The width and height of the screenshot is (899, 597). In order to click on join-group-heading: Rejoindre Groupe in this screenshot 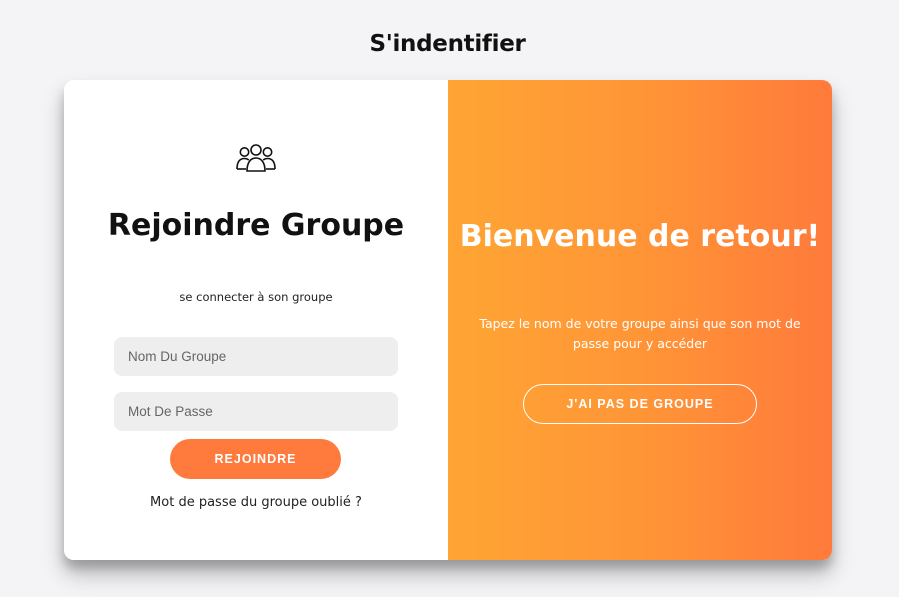, I will do `click(256, 225)`.